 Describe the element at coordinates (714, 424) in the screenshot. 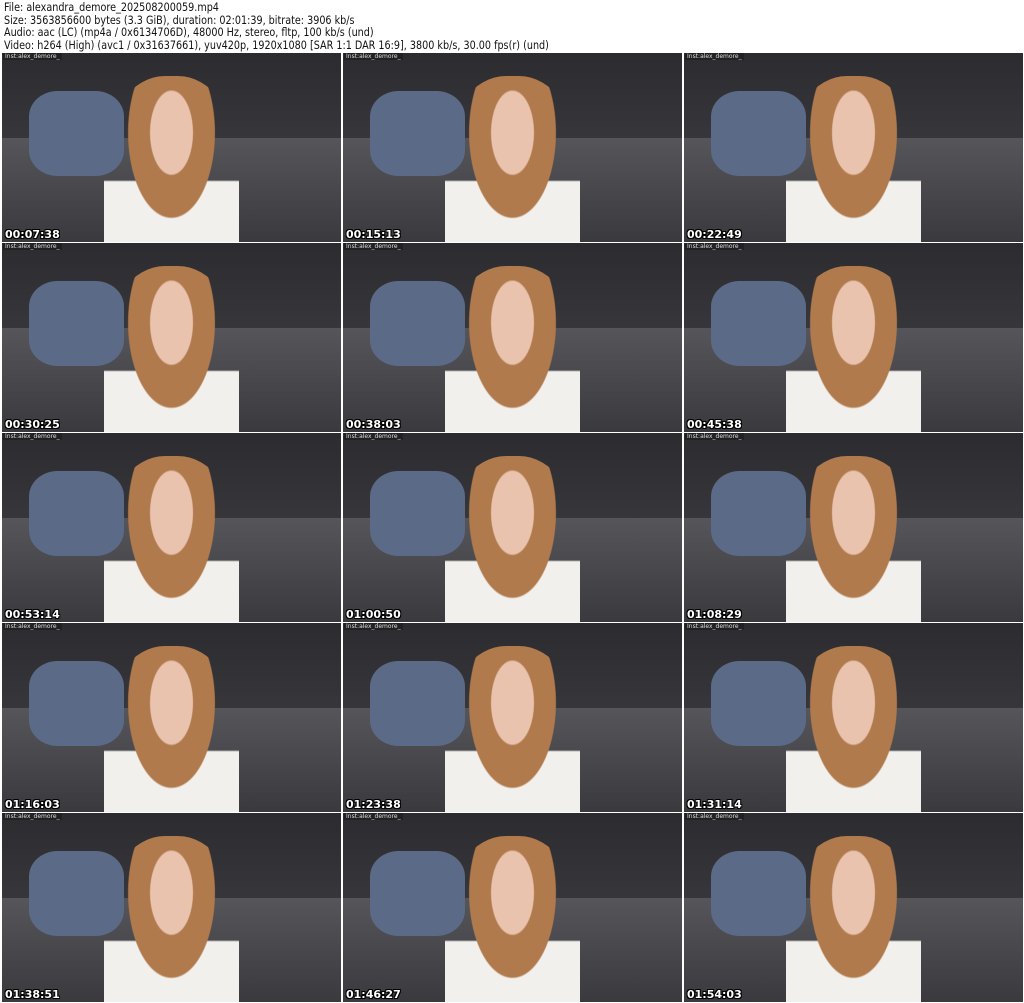

I see `timestamp: 00:45:38` at that location.